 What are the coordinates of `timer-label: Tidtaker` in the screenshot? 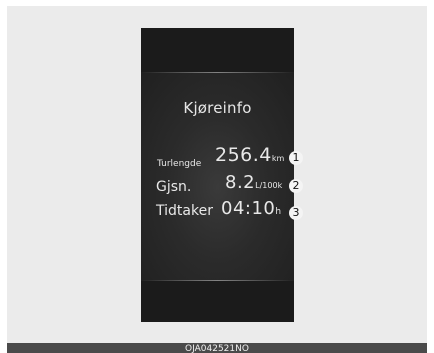 It's located at (184, 211).